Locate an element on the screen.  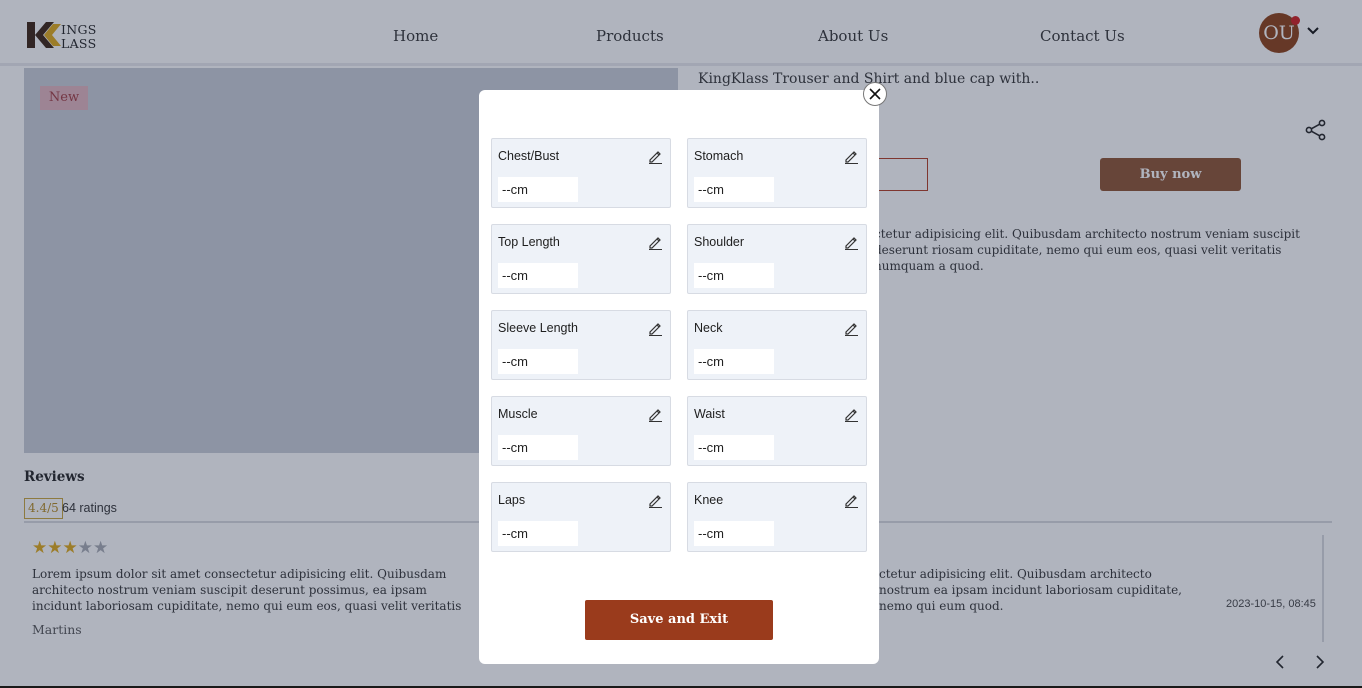
save-and-exit-button: Save and Exit is located at coordinates (679, 620).